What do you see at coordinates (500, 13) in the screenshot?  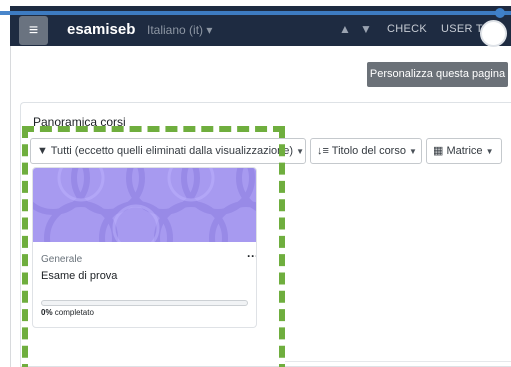 I see `overlay-dot` at bounding box center [500, 13].